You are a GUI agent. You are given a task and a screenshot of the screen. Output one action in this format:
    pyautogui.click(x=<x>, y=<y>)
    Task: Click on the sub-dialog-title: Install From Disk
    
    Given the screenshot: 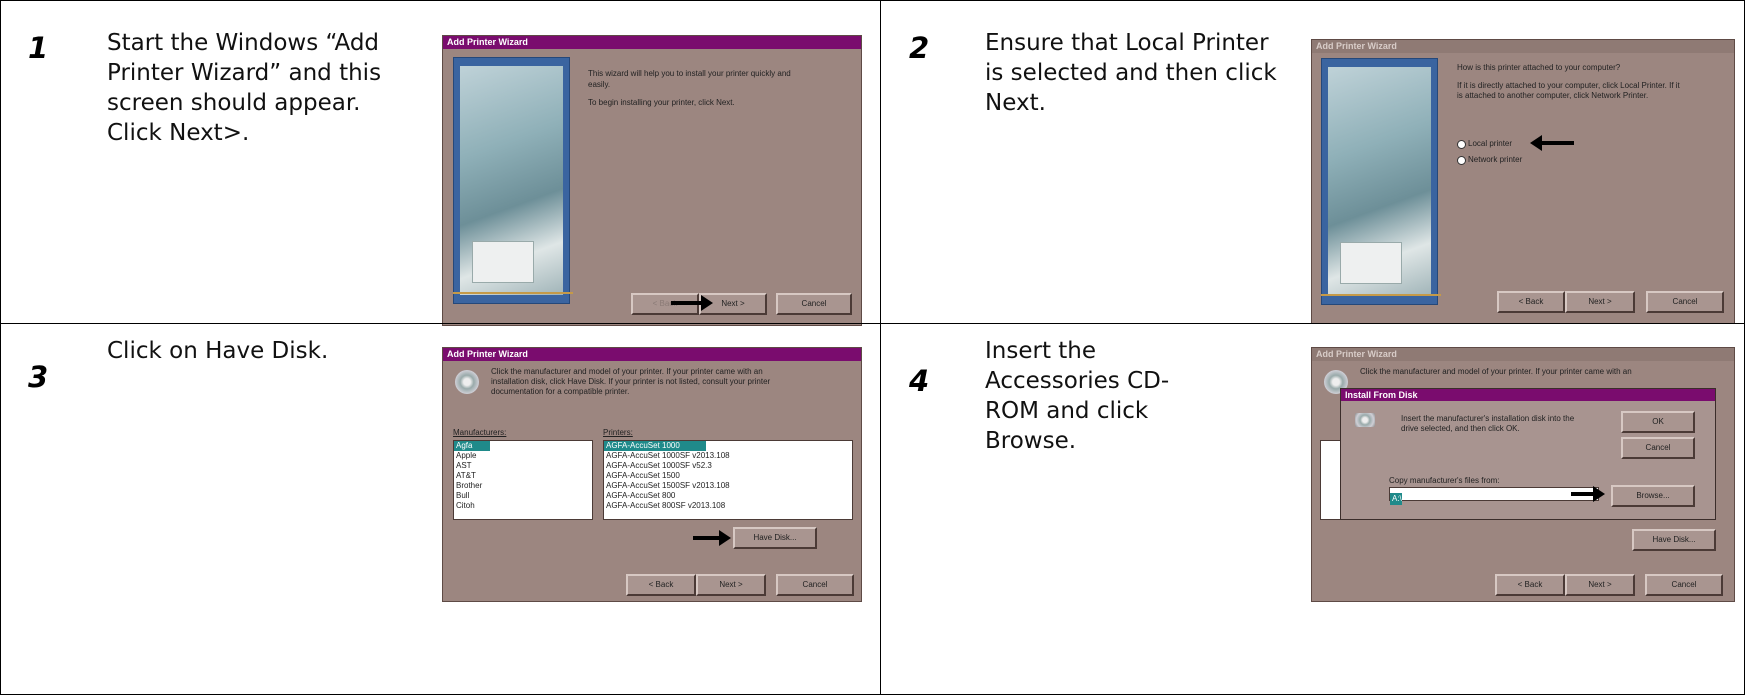 What is the action you would take?
    pyautogui.click(x=1528, y=395)
    